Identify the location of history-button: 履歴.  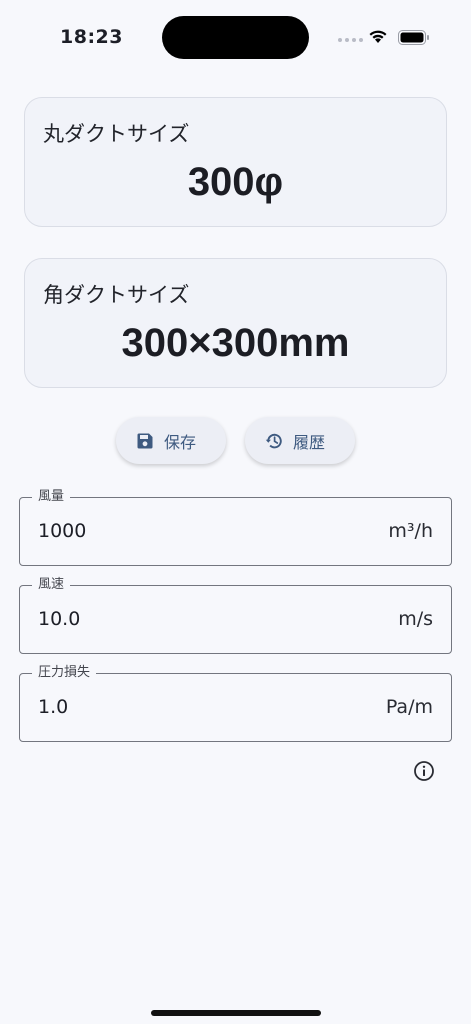
(300, 440).